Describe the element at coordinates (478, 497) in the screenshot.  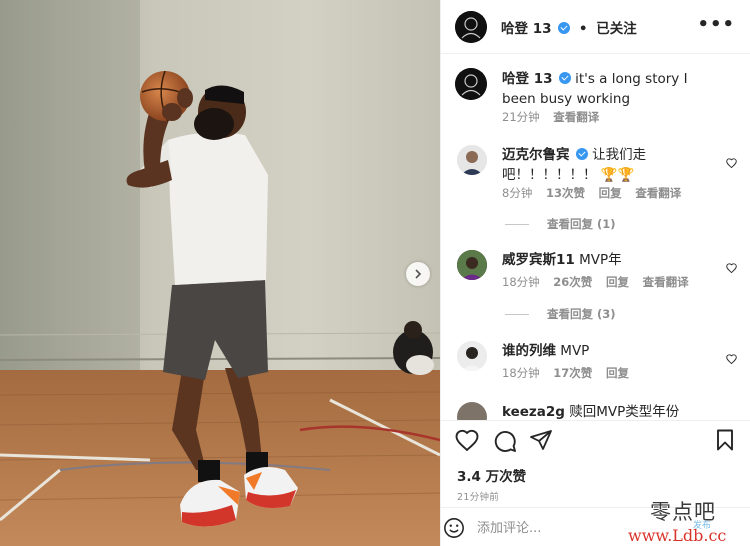
I see `posted-time: 21分钟前` at that location.